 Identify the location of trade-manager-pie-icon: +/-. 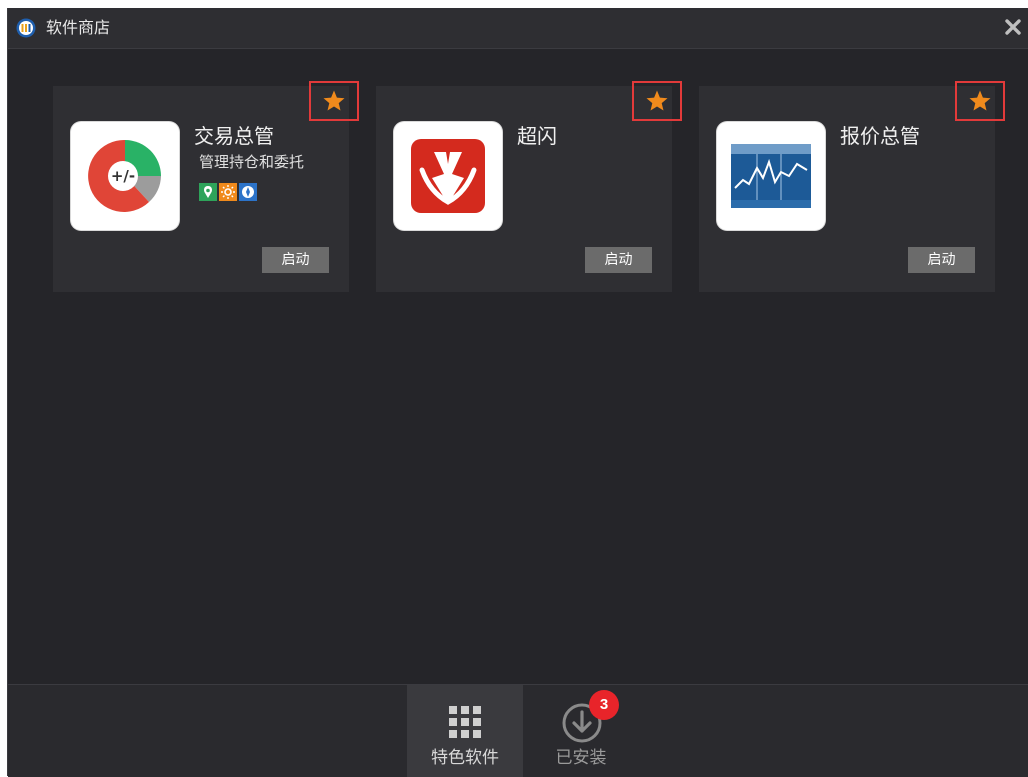
(125, 176).